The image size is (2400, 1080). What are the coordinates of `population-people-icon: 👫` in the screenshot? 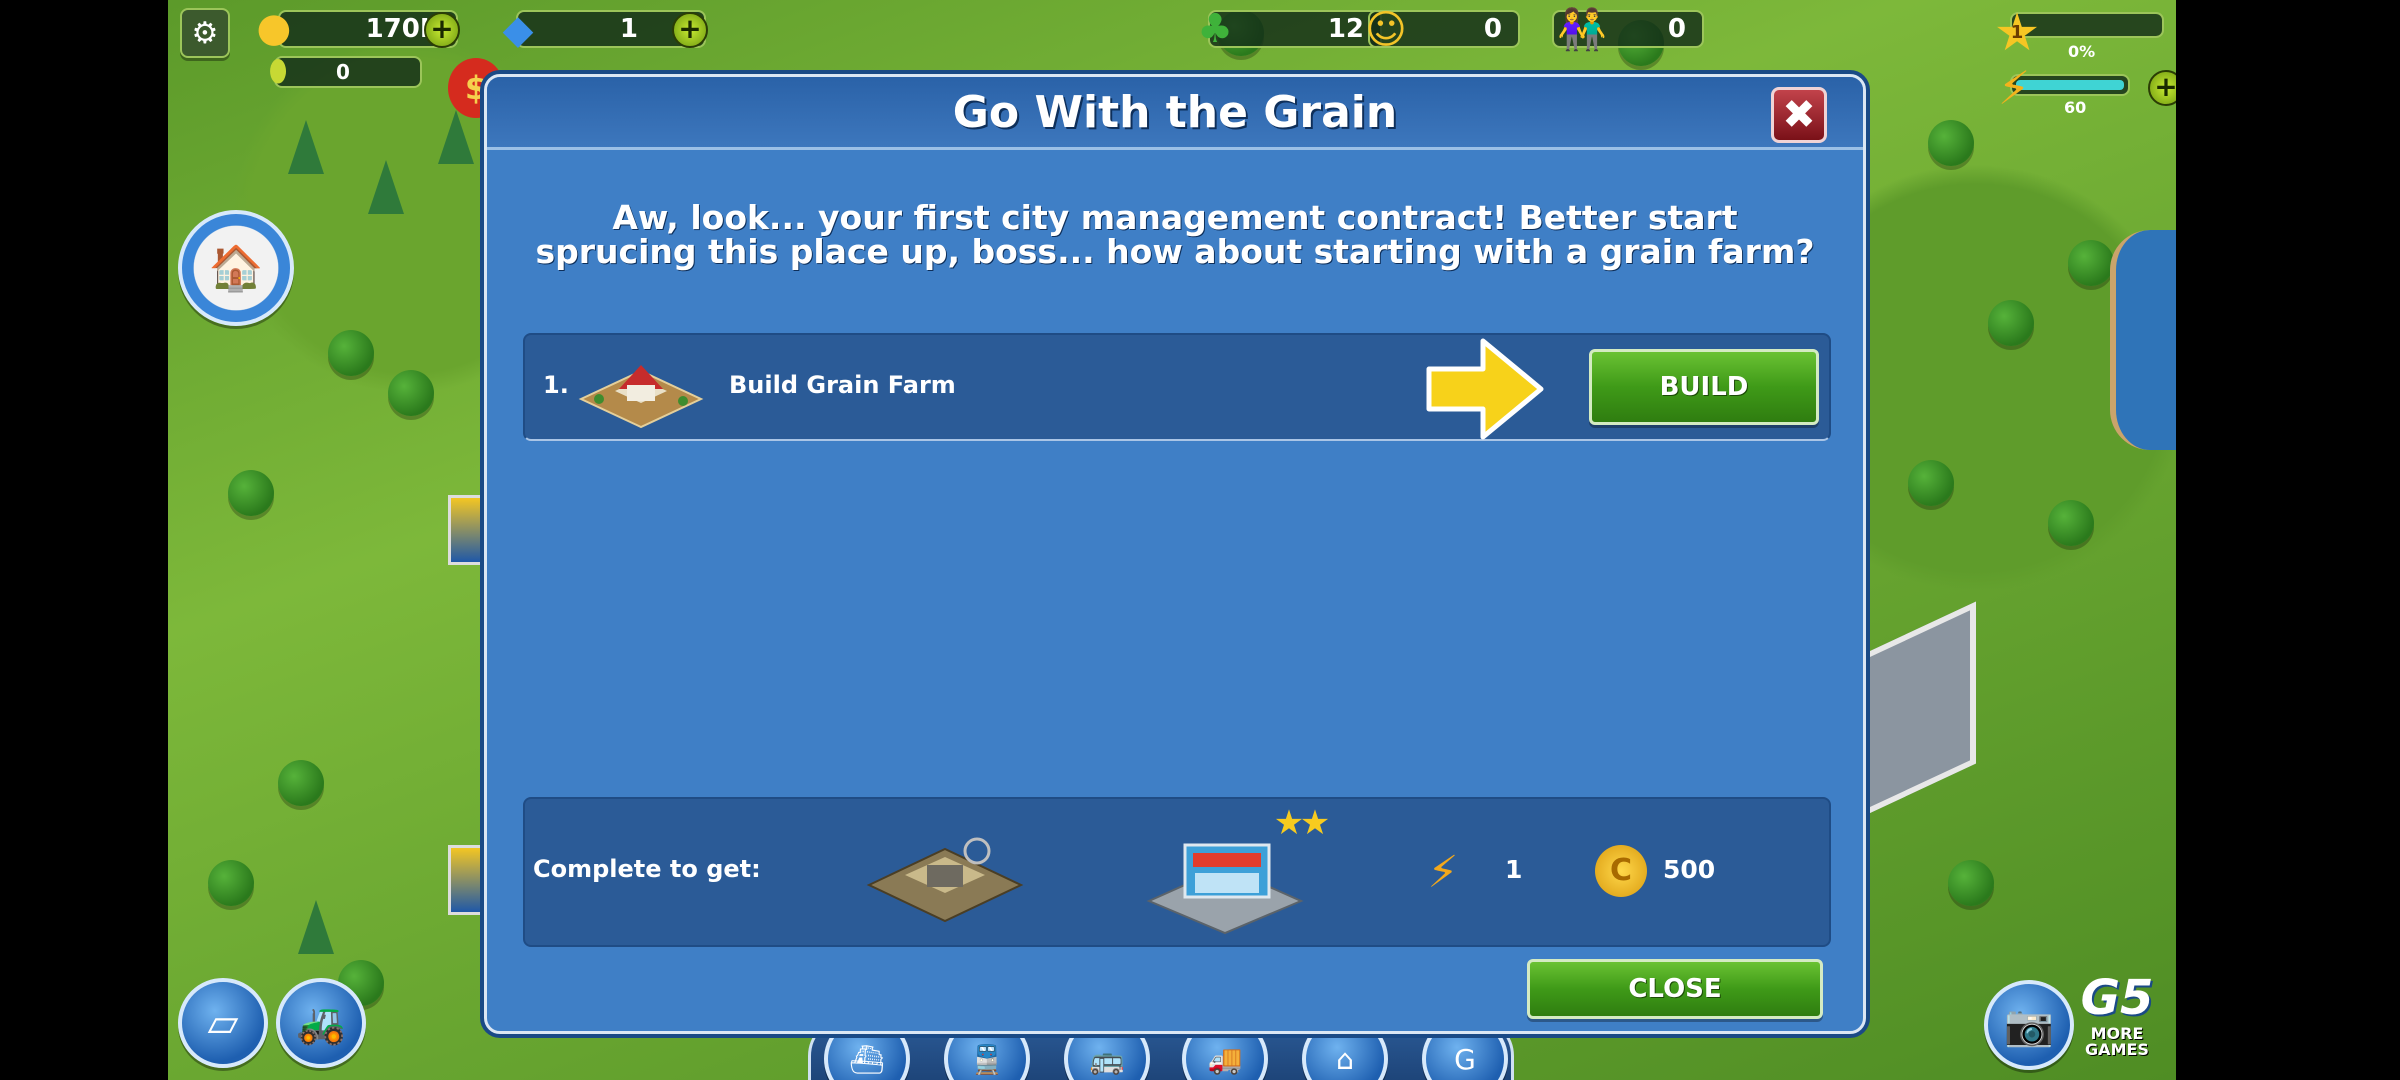 It's located at (1582, 30).